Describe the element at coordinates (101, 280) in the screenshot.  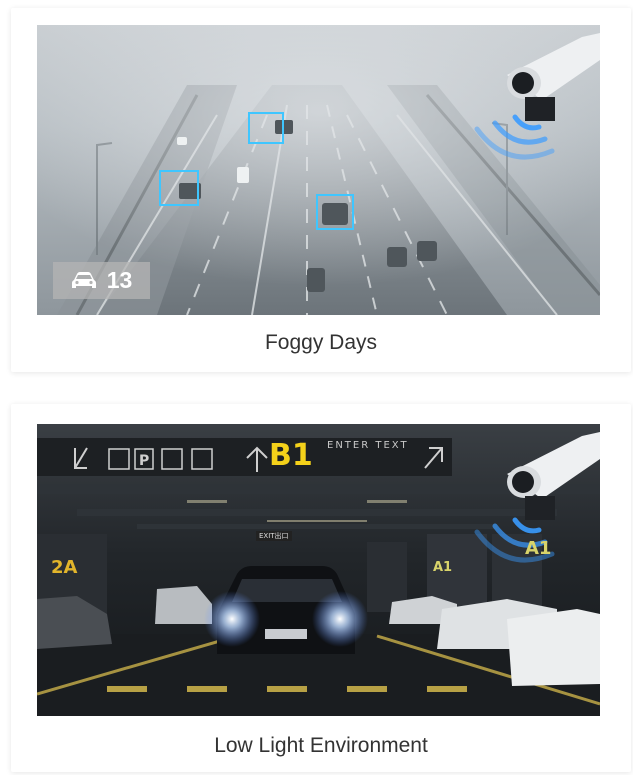
I see `vehicle-count-badge: 13` at that location.